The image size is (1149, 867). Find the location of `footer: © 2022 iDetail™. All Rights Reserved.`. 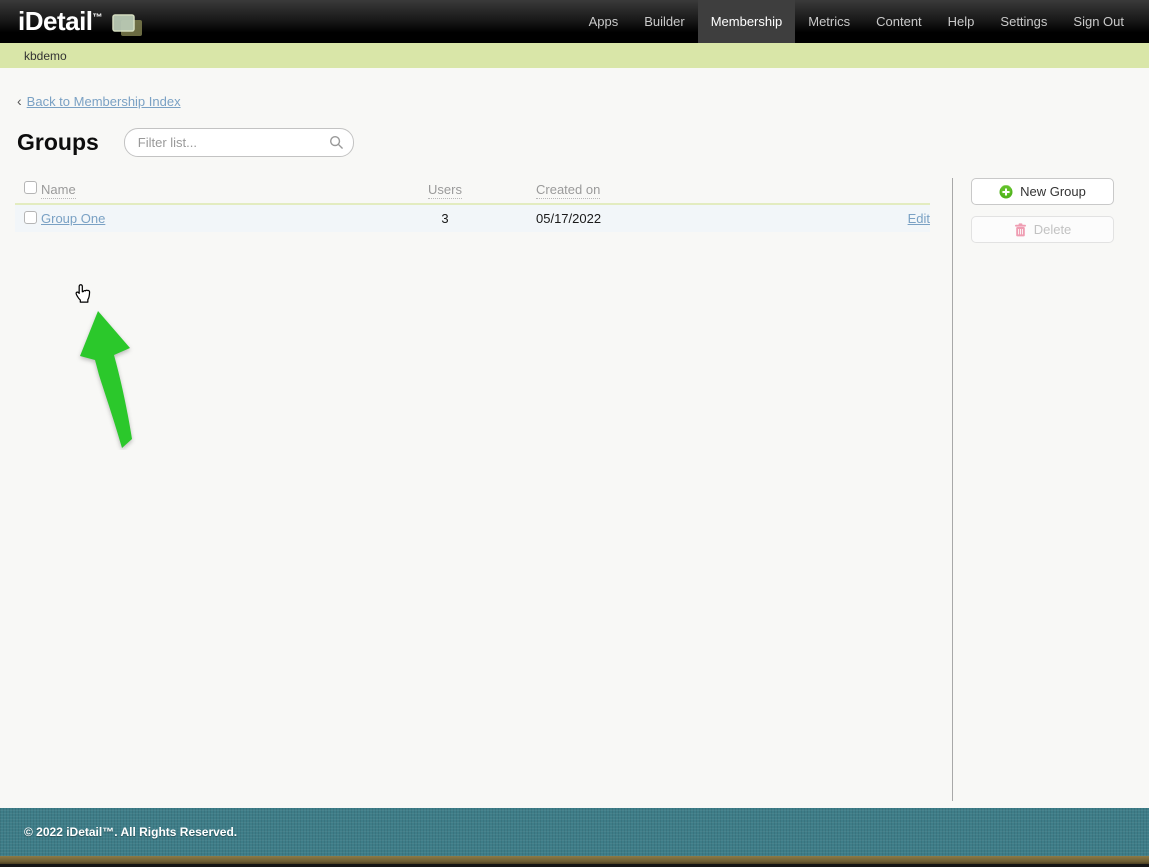

footer: © 2022 iDetail™. All Rights Reserved. is located at coordinates (574, 832).